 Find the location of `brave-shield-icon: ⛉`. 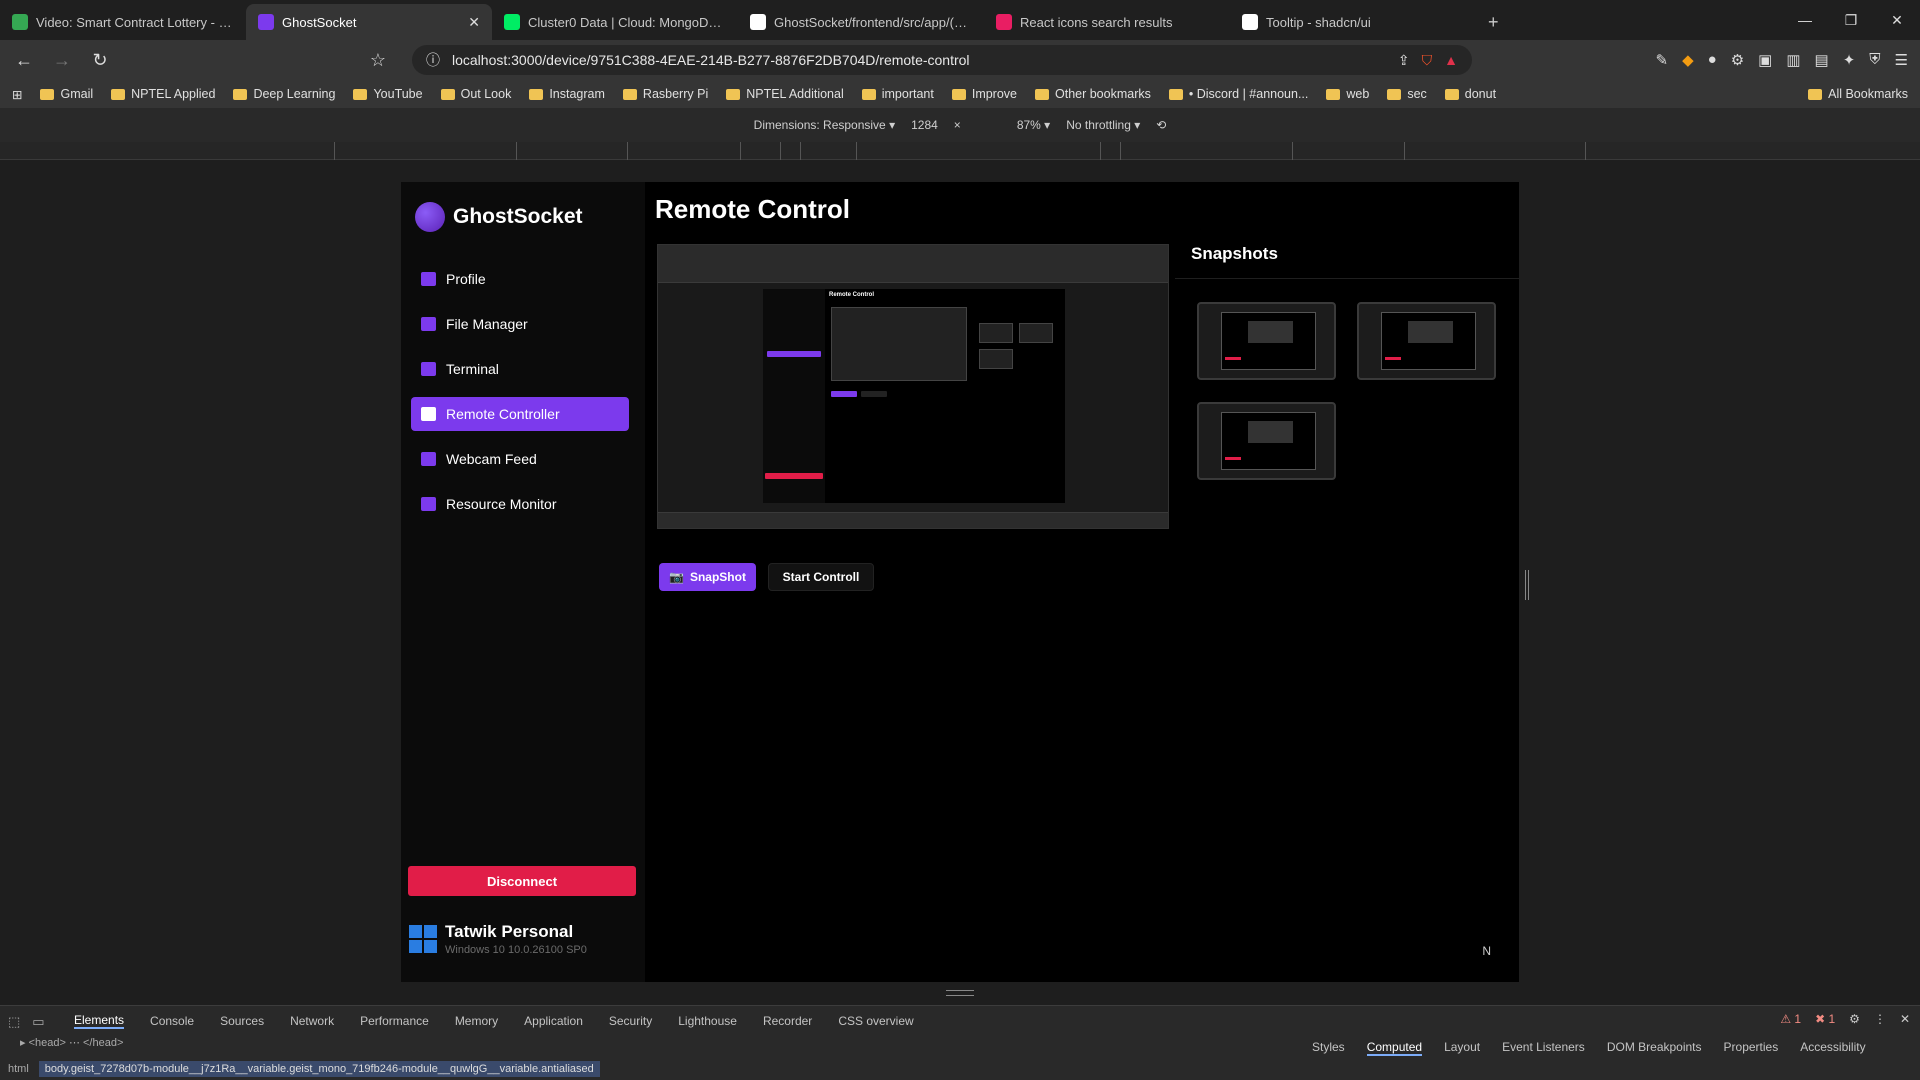

brave-shield-icon: ⛉ is located at coordinates (1427, 60).